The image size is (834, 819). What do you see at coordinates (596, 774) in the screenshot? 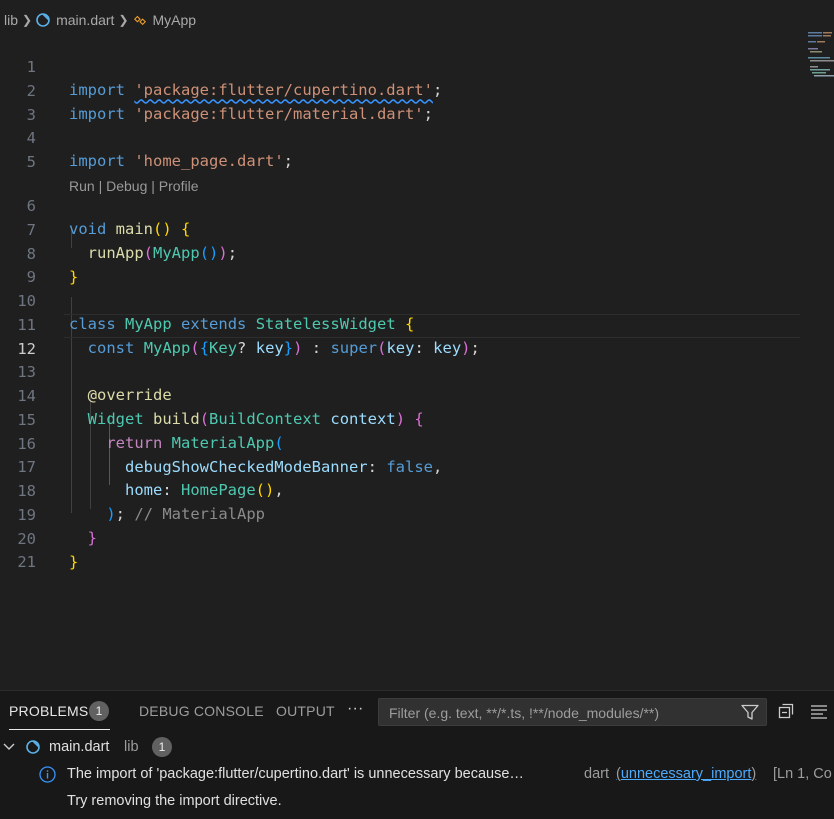
I see `problem-source: dart` at bounding box center [596, 774].